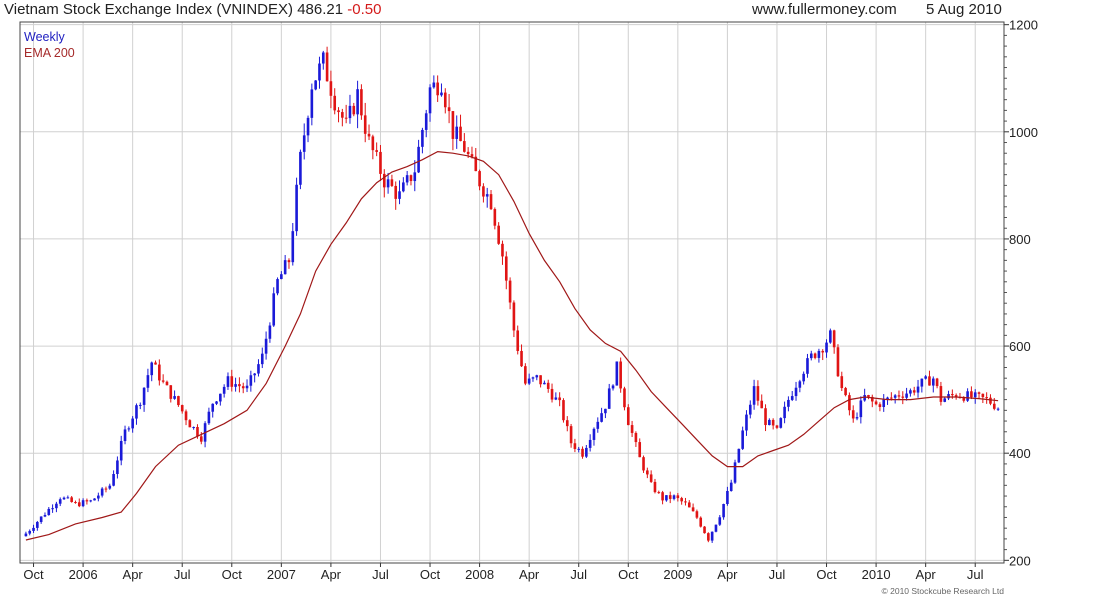 The image size is (1100, 600). What do you see at coordinates (1020, 346) in the screenshot?
I see `y-tick-label: 600` at bounding box center [1020, 346].